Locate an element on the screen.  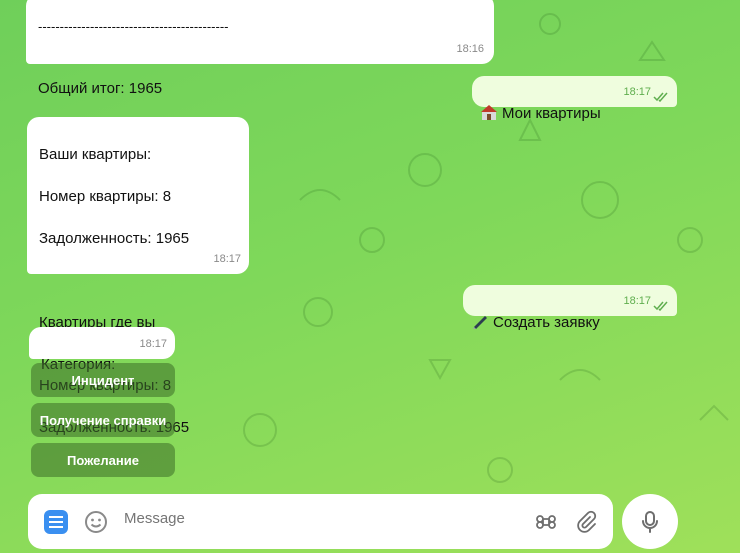
info-line: Задолженность: 1965 is located at coordinates (114, 238).